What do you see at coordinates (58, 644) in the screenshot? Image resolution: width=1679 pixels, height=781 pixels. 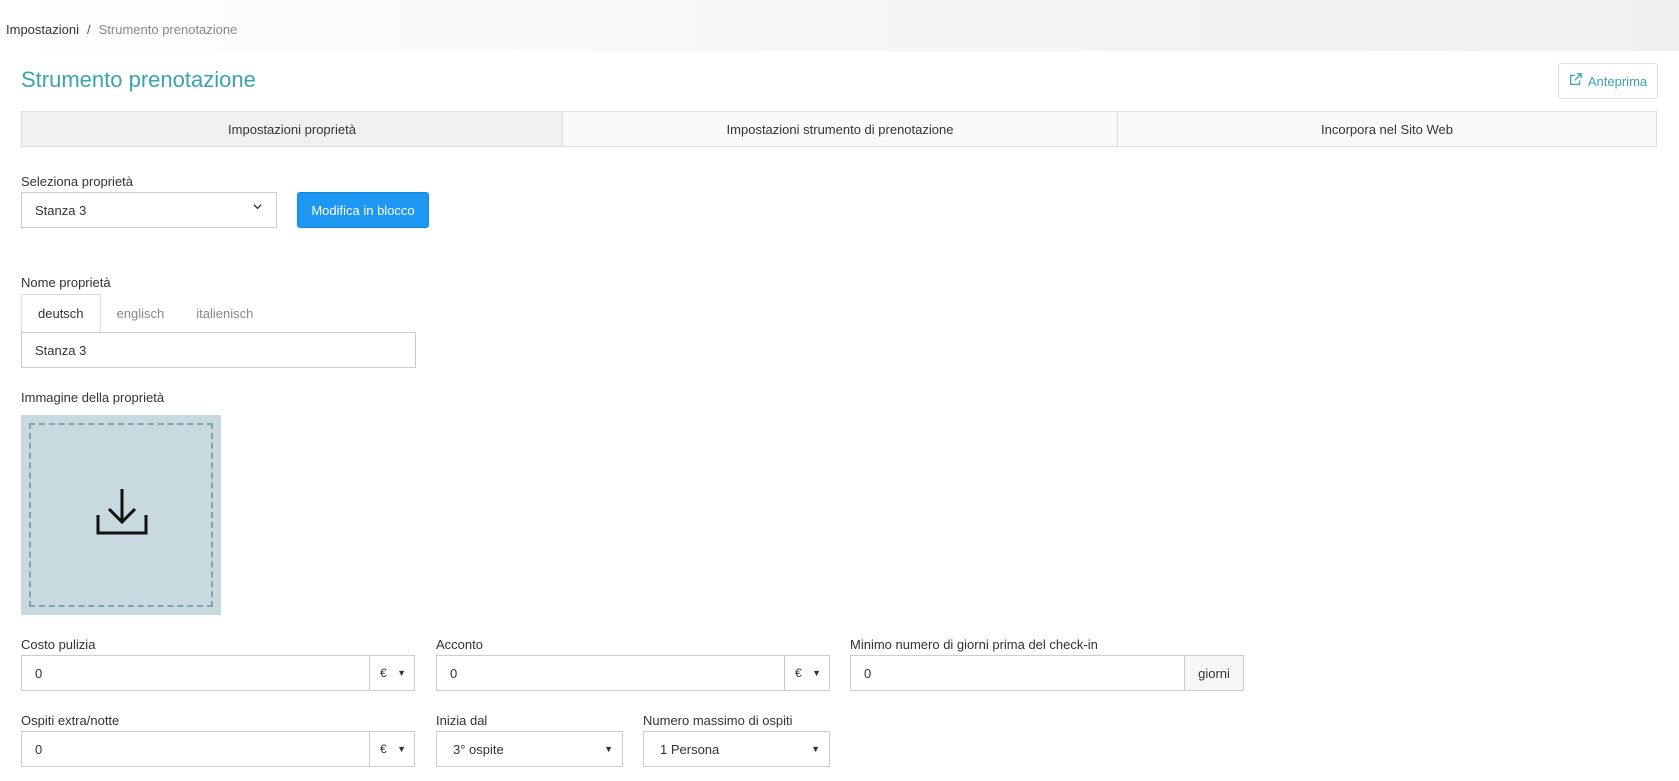 I see `cleaning-cost-label: Costo pulizia` at bounding box center [58, 644].